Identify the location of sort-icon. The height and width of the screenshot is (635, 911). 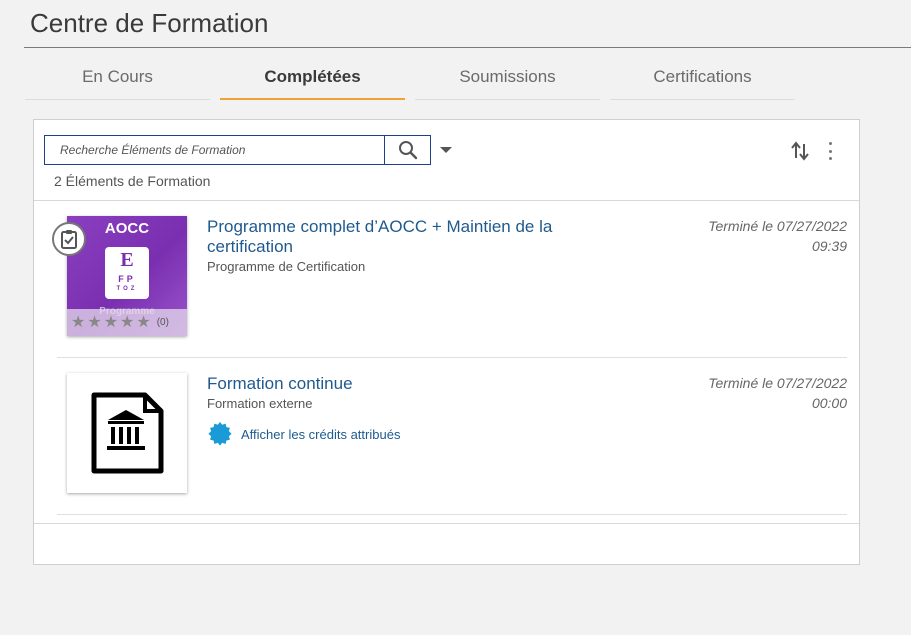
(800, 151).